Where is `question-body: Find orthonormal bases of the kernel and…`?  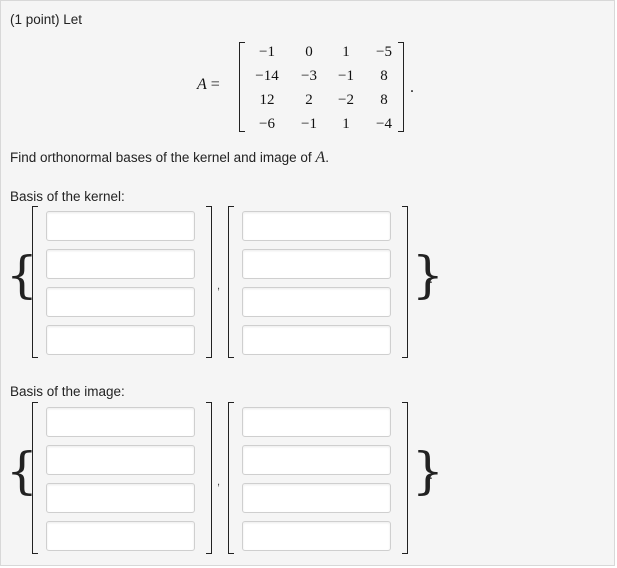 question-body: Find orthonormal bases of the kernel and… is located at coordinates (161, 157).